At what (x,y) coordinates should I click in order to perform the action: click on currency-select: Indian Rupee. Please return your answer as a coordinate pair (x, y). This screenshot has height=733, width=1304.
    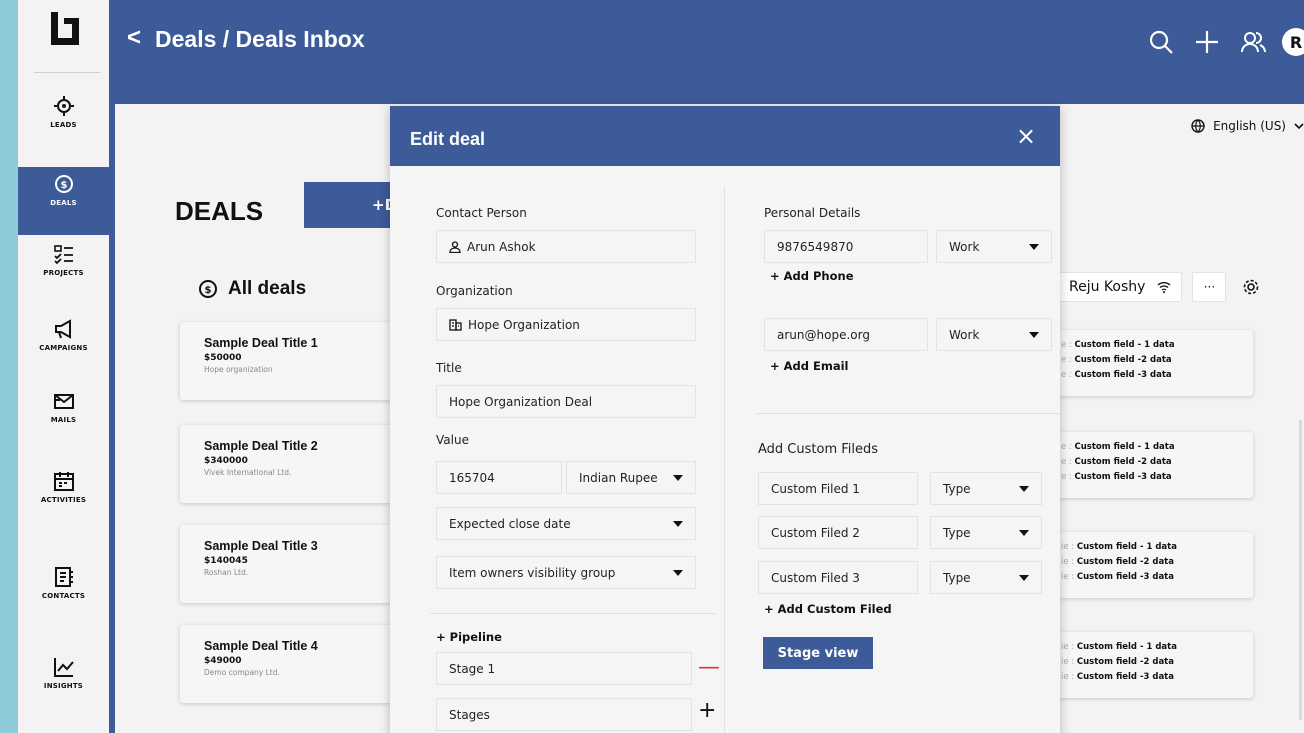
    Looking at the image, I should click on (631, 477).